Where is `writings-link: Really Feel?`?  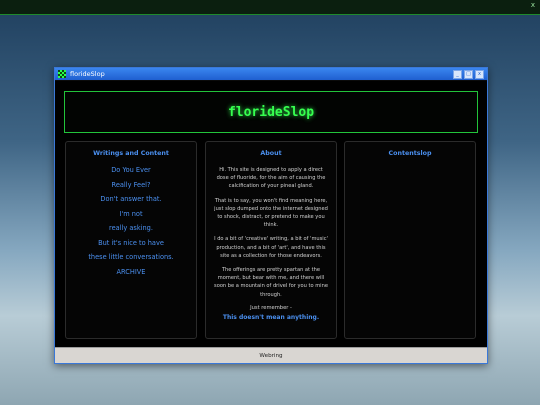 writings-link: Really Feel? is located at coordinates (131, 185).